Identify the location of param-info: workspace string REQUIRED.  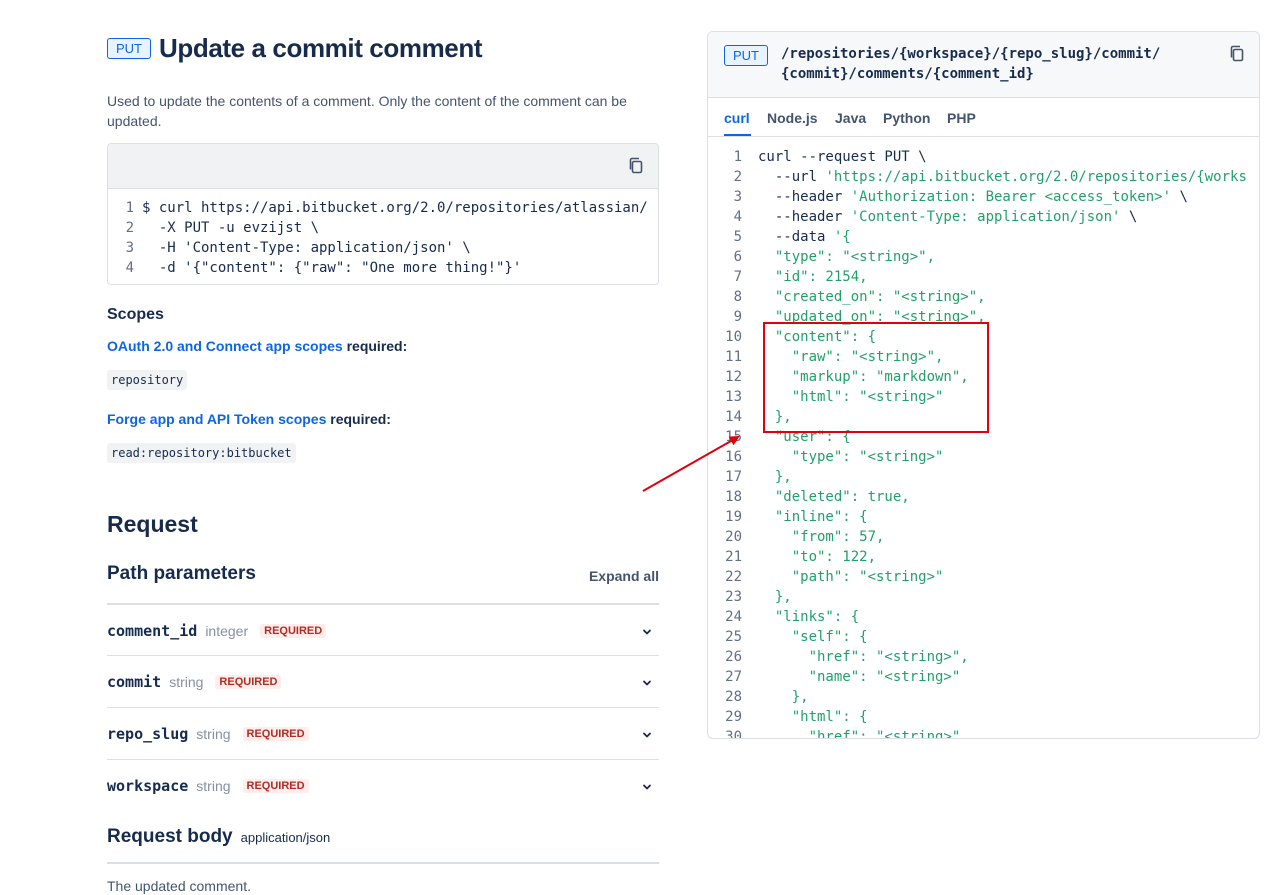
(208, 786).